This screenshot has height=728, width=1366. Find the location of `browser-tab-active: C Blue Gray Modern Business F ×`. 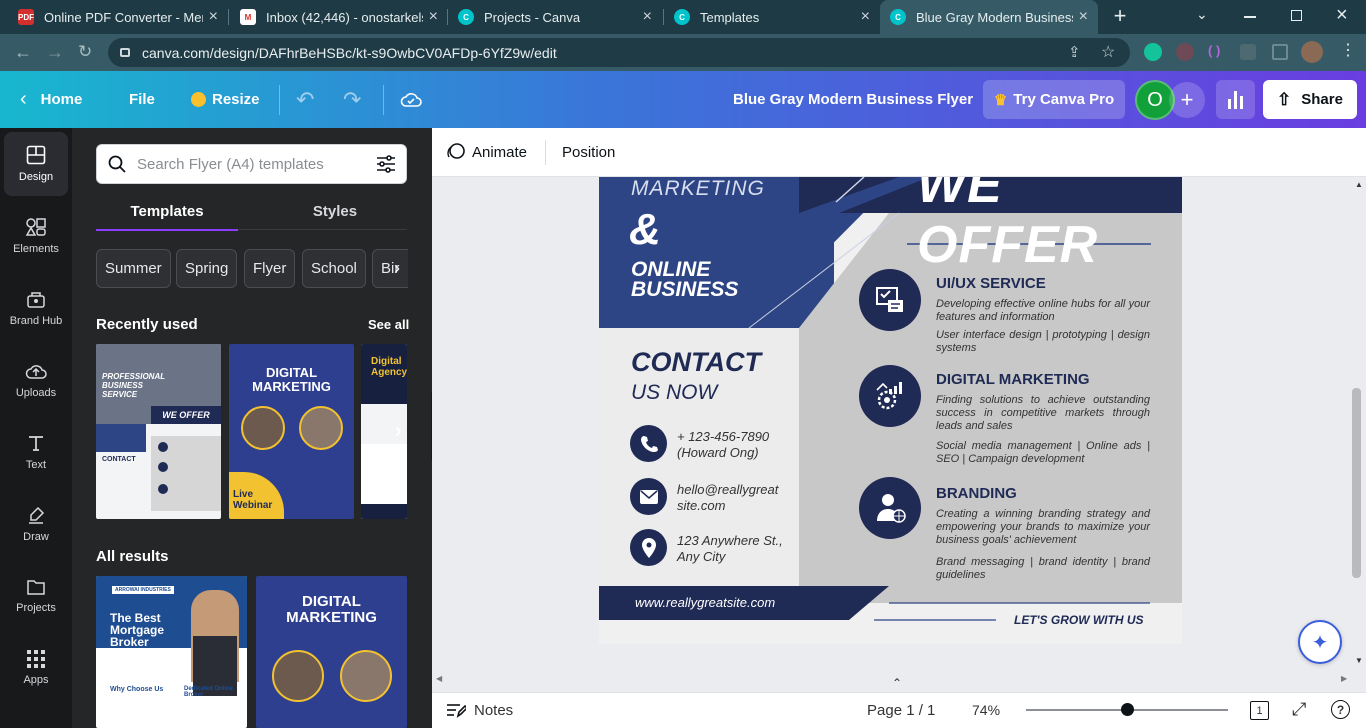

browser-tab-active: C Blue Gray Modern Business F × is located at coordinates (989, 17).